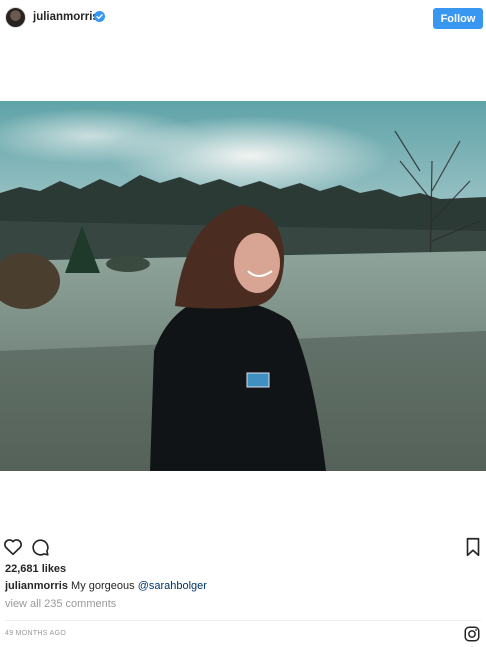  What do you see at coordinates (99, 16) in the screenshot?
I see `verified-badge-icon` at bounding box center [99, 16].